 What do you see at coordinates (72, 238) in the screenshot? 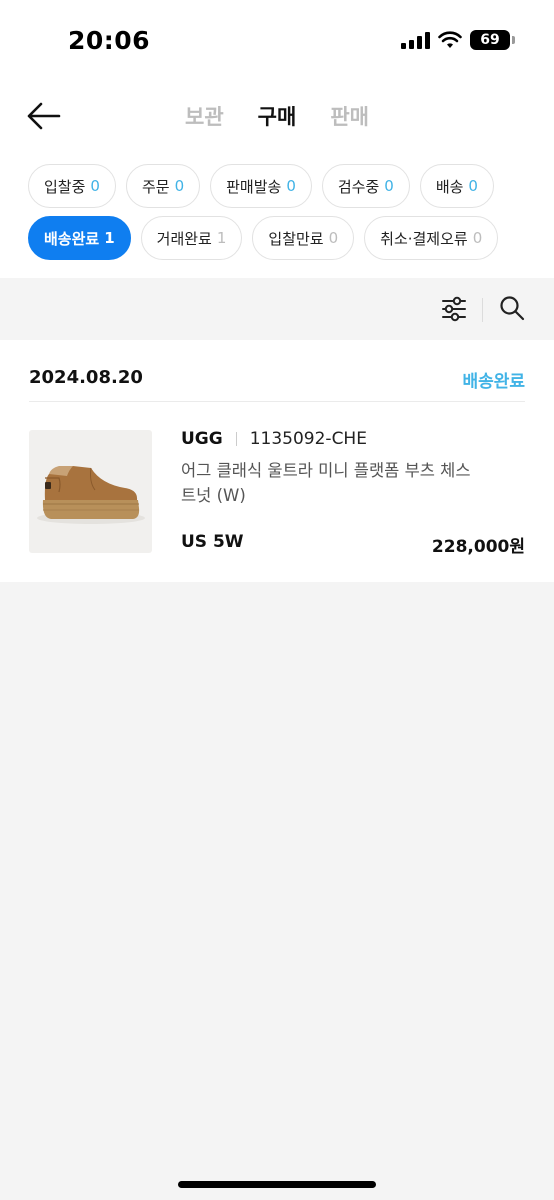
I see `chip-label: 배송완료` at bounding box center [72, 238].